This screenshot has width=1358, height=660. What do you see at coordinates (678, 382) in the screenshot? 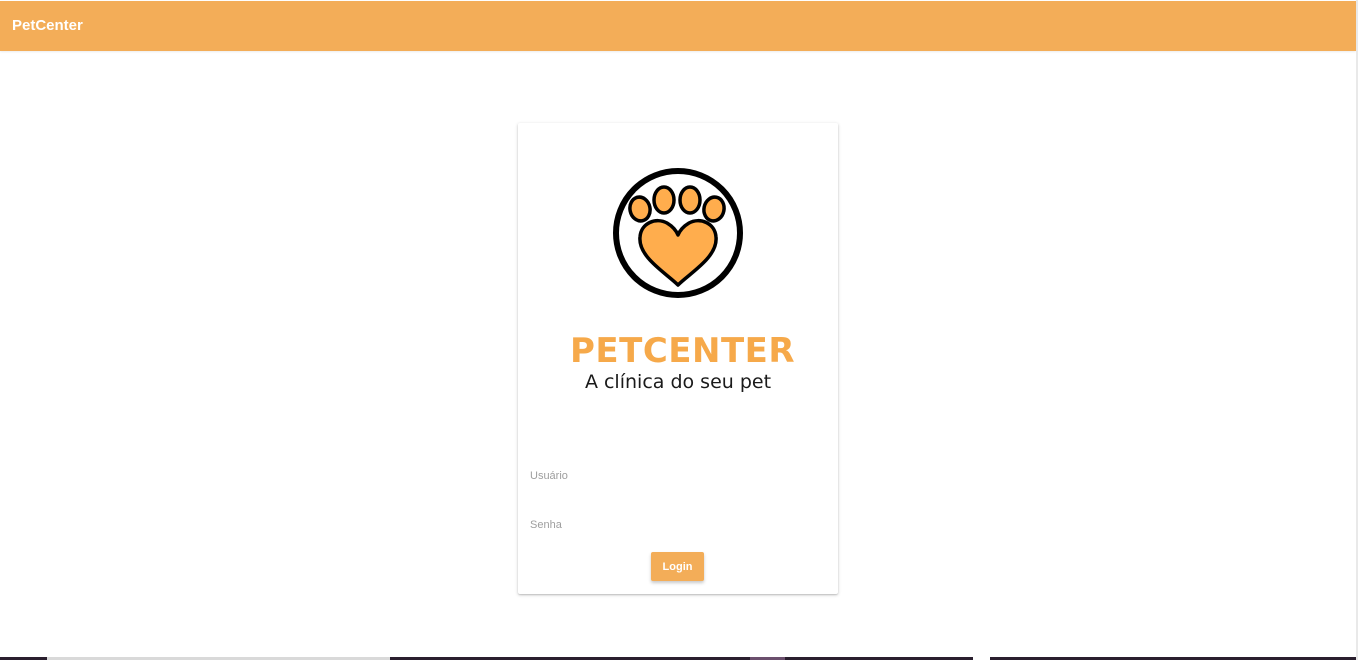
I see `brand-tagline: A clínica do seu pet` at bounding box center [678, 382].